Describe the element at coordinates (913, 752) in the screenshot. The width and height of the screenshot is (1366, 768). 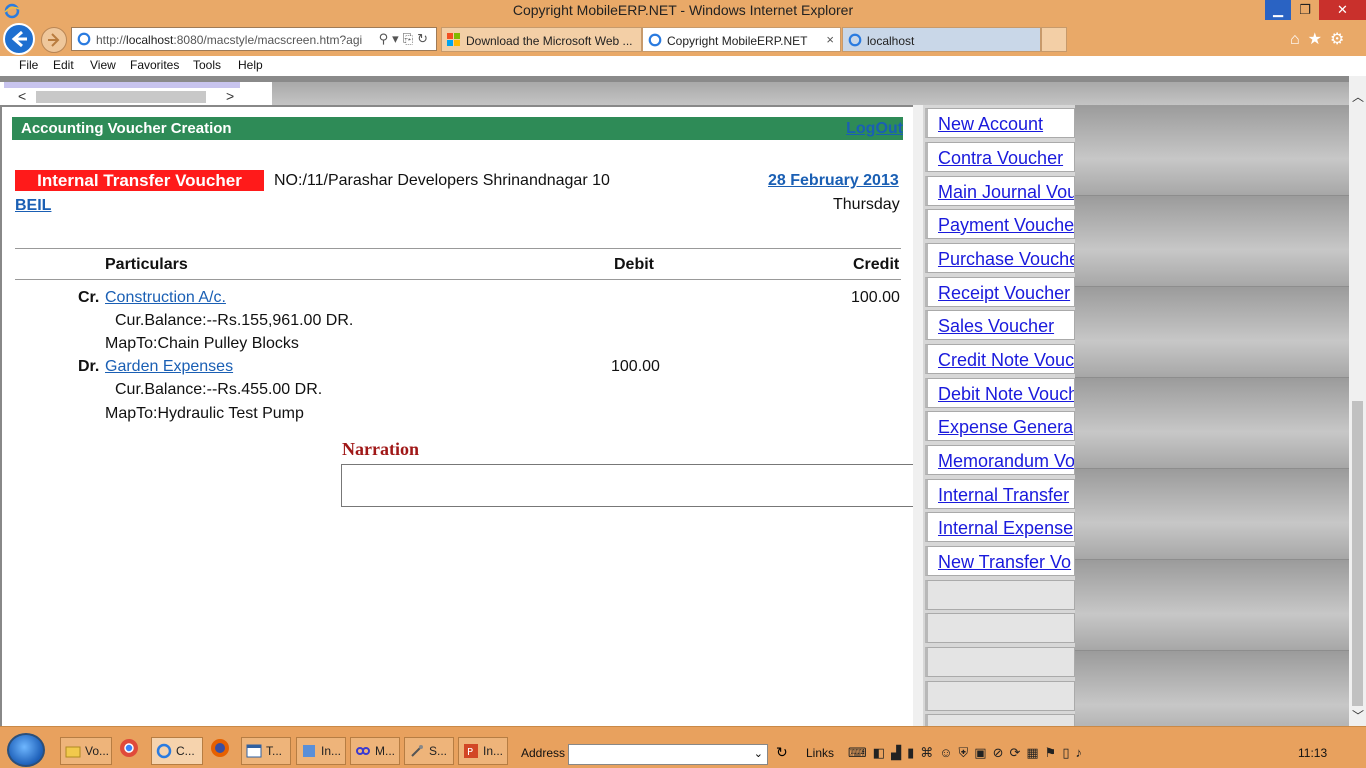
I see `note-icon: ▮` at that location.